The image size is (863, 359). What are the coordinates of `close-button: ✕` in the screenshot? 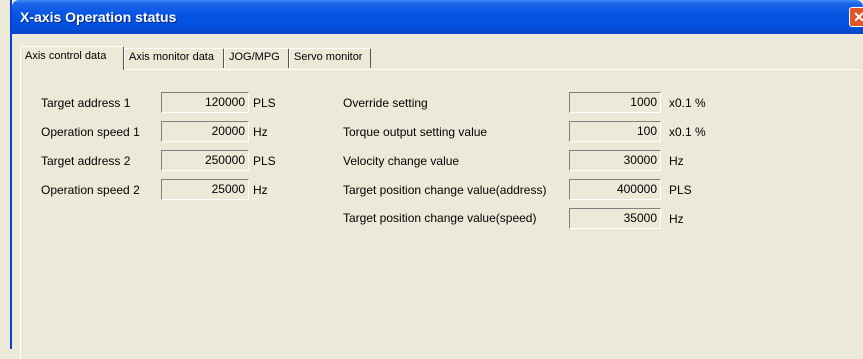 It's located at (856, 17).